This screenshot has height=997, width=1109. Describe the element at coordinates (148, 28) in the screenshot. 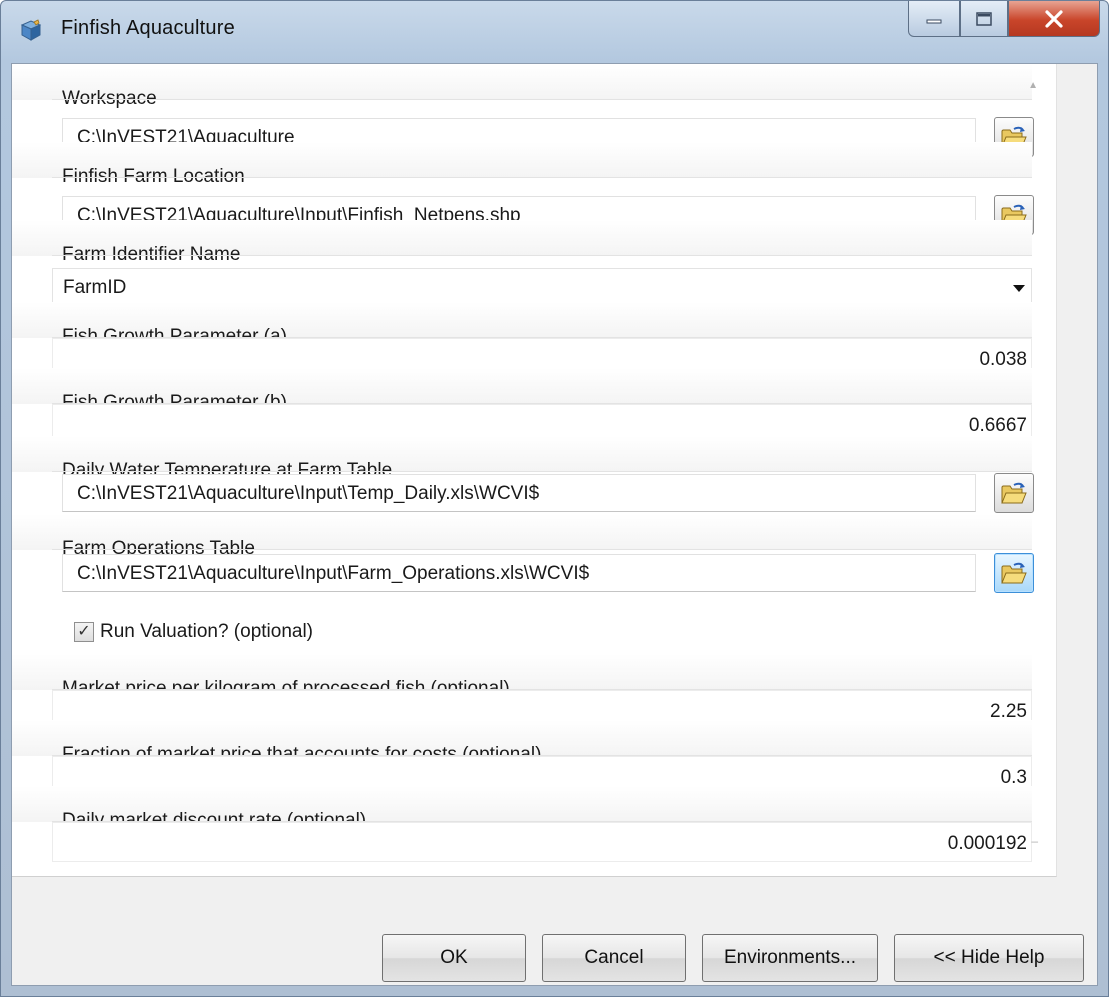

I see `window-title: Finfish Aquaculture` at that location.